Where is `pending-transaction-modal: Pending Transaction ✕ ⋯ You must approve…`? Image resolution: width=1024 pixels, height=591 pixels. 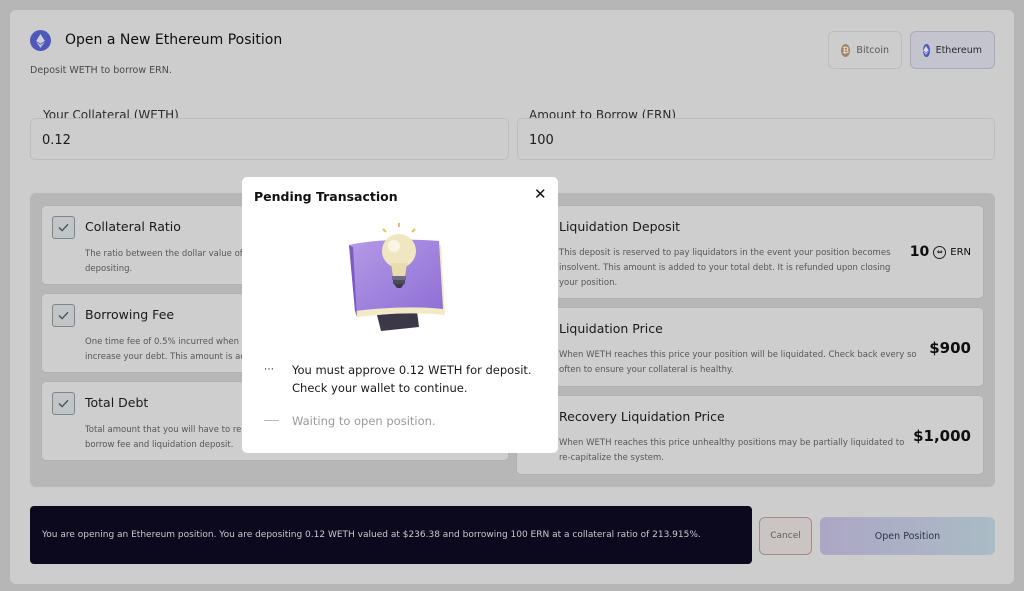 pending-transaction-modal: Pending Transaction ✕ ⋯ You must approve… is located at coordinates (400, 315).